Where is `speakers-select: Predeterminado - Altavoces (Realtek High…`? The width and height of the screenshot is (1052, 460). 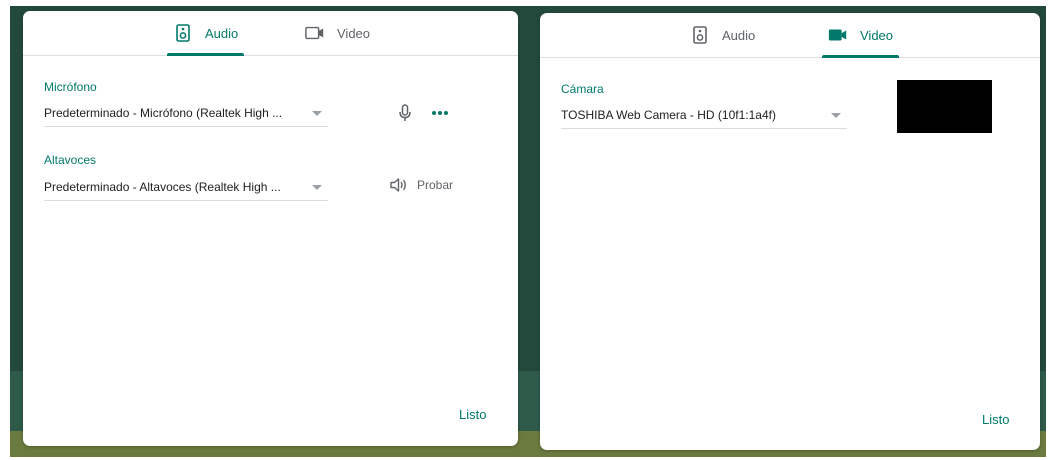 speakers-select: Predeterminado - Altavoces (Realtek High… is located at coordinates (186, 187).